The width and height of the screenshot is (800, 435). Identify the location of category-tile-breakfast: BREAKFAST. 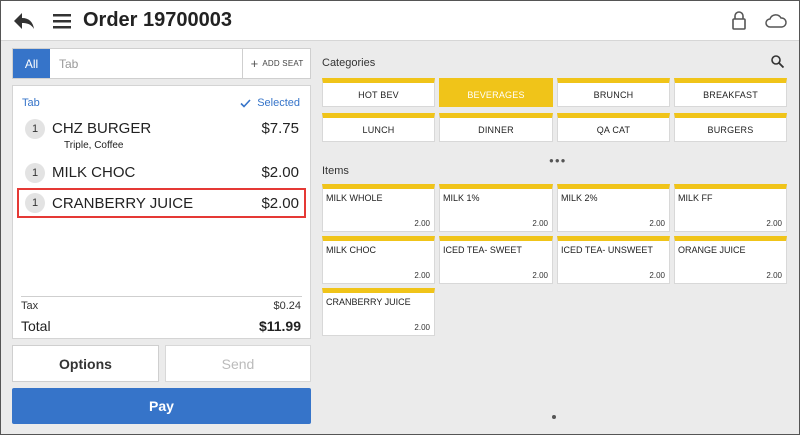
(730, 92).